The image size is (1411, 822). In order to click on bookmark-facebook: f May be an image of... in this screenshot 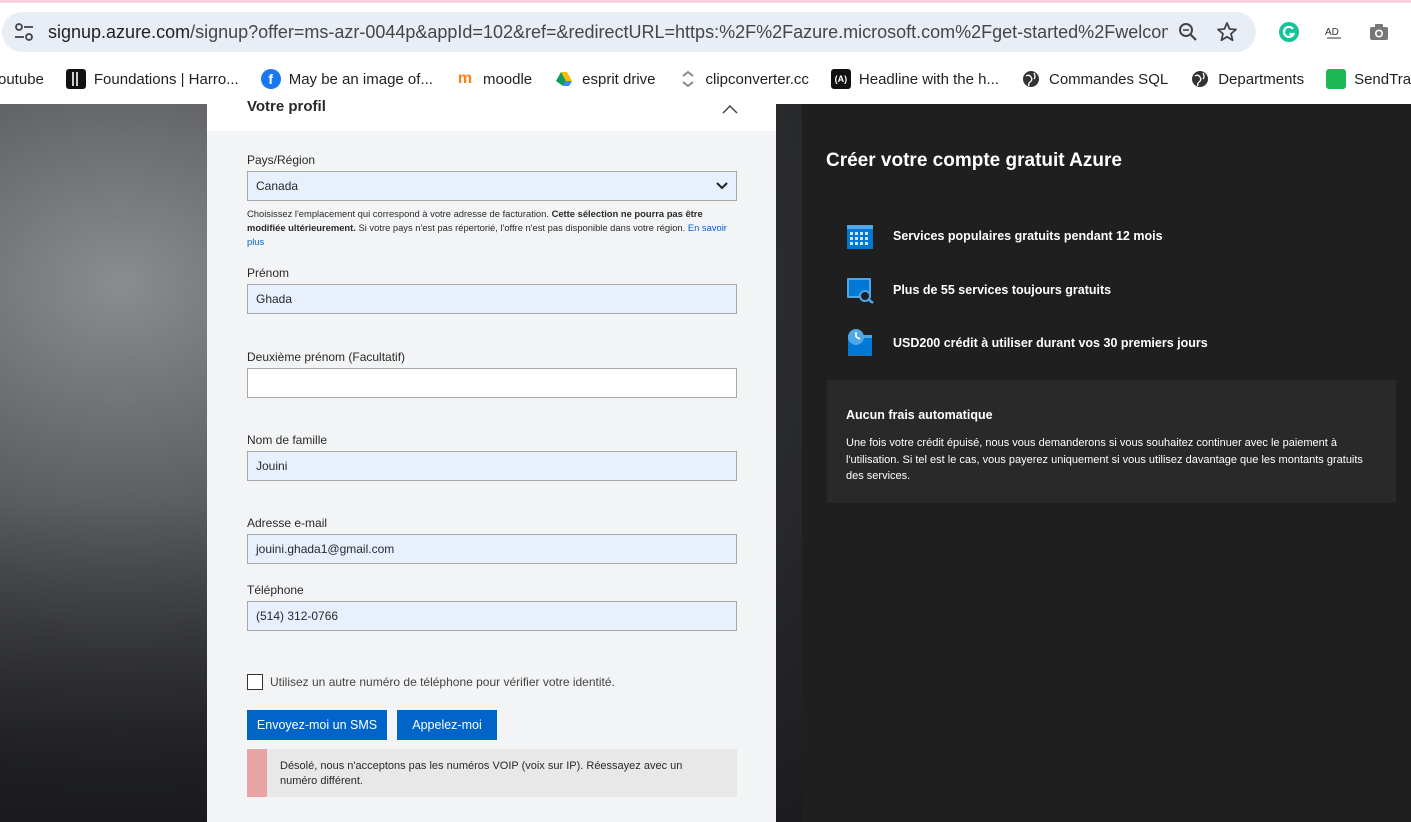, I will do `click(346, 79)`.